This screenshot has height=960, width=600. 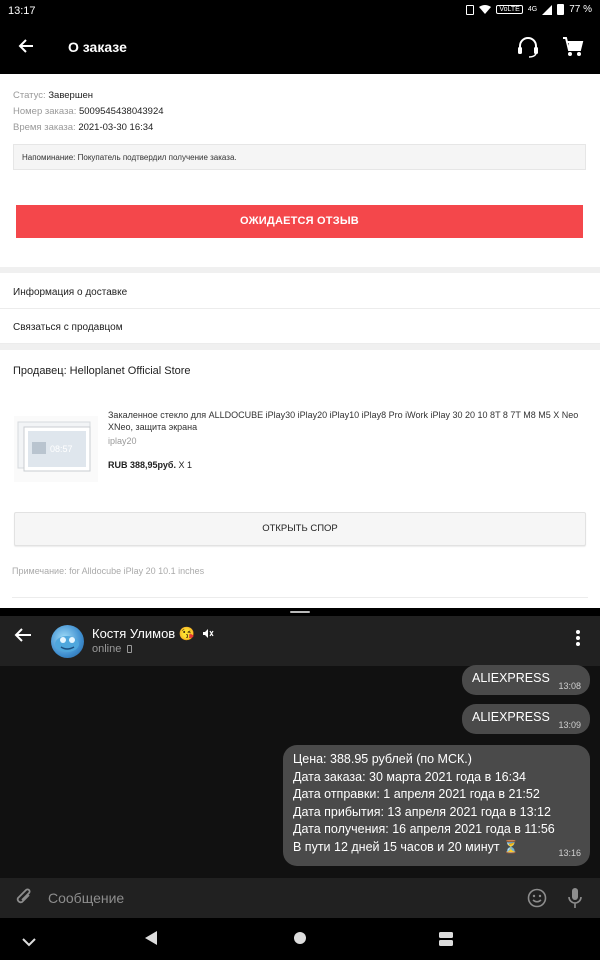 What do you see at coordinates (300, 11) in the screenshot?
I see `status-bar: 13:17 VoLTE 4G 77 %` at bounding box center [300, 11].